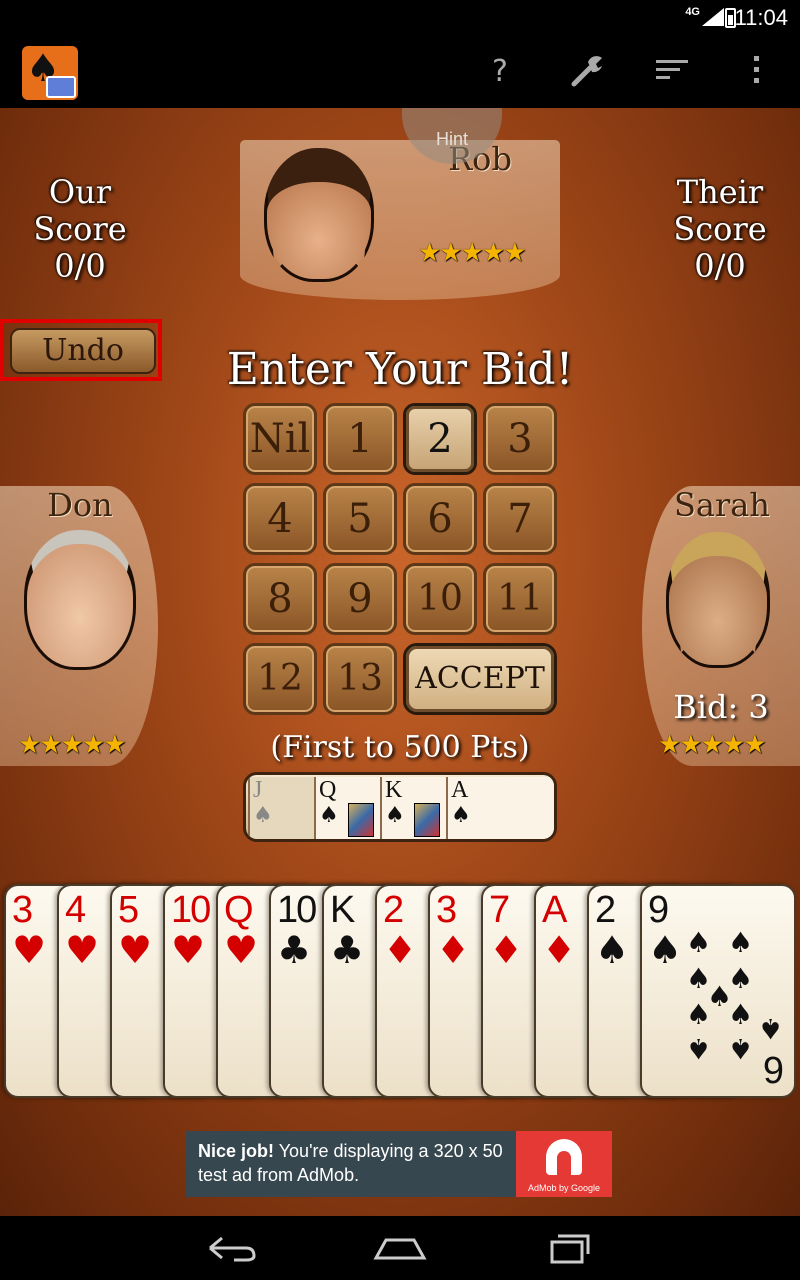 The width and height of the screenshot is (800, 1280). I want to click on status-bar: 4G 11:04, so click(400, 18).